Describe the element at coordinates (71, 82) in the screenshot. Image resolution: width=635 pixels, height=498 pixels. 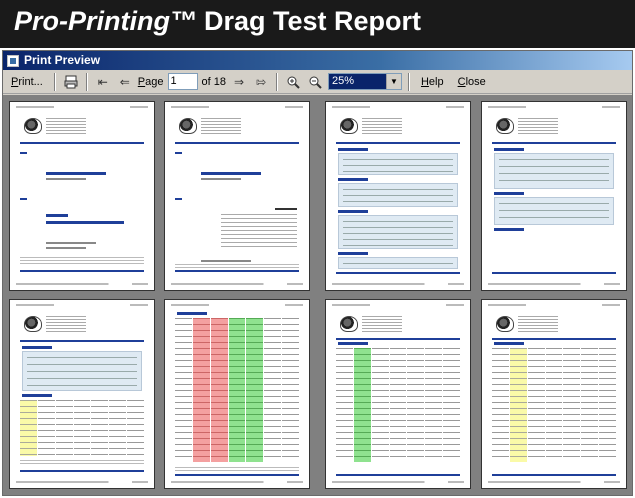
I see `printer-setup-icon` at that location.